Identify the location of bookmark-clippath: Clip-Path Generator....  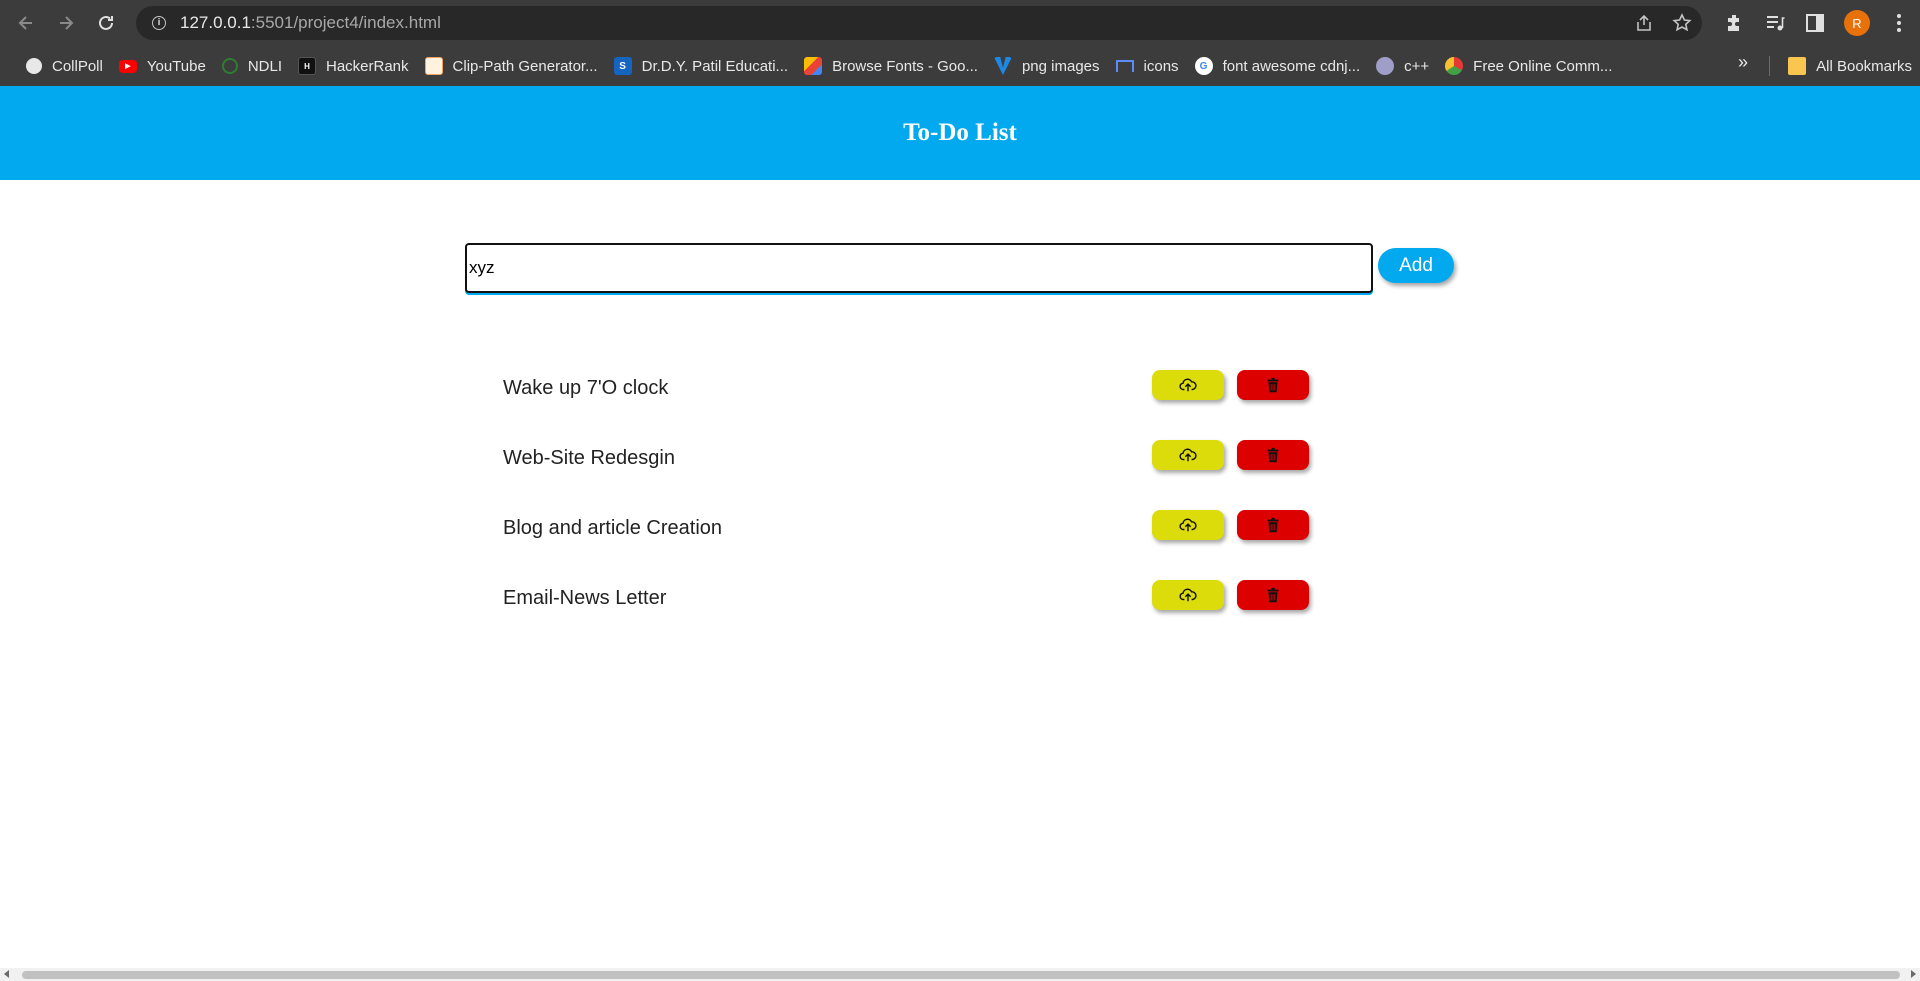
(511, 66).